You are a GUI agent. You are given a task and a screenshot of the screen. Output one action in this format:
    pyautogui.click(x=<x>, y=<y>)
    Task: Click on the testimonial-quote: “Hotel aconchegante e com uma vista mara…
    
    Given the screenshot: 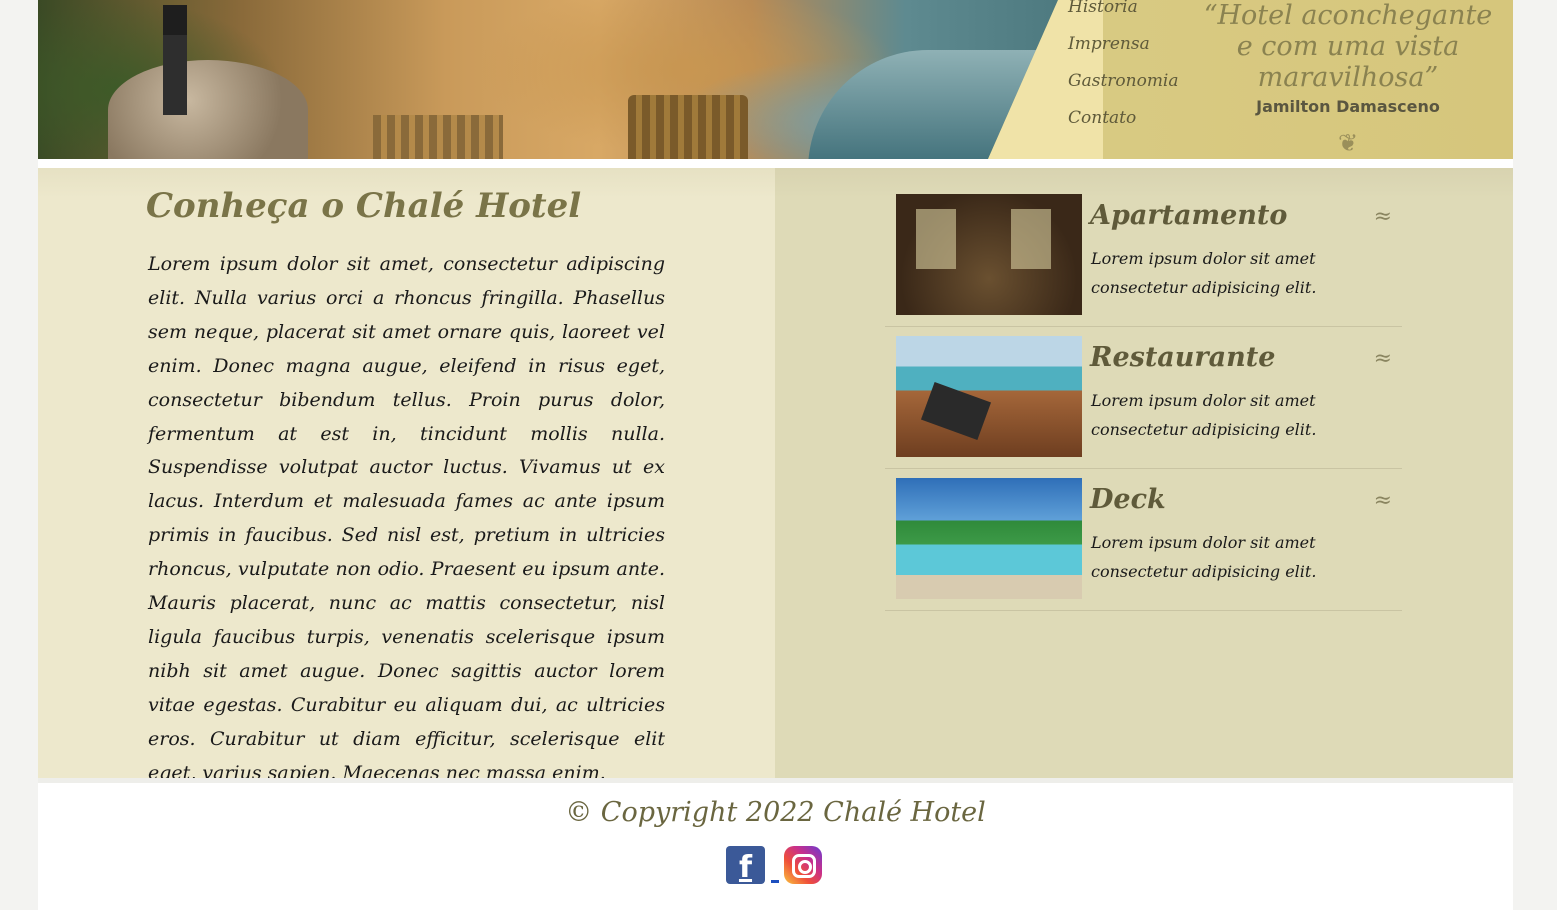 What is the action you would take?
    pyautogui.click(x=1348, y=46)
    